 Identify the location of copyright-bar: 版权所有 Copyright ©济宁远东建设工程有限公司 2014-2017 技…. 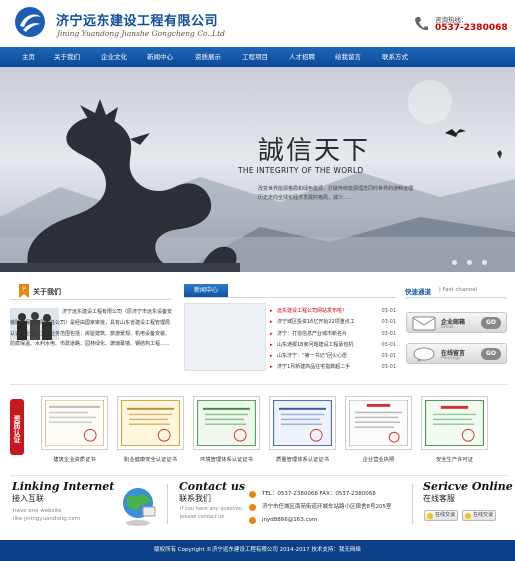
(257, 550).